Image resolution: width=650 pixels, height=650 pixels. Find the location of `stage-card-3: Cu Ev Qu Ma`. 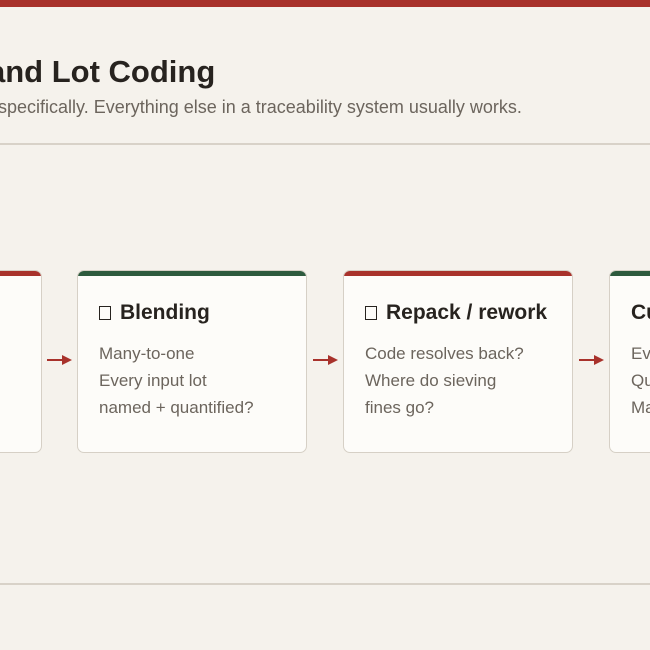

stage-card-3: Cu Ev Qu Ma is located at coordinates (629, 361).